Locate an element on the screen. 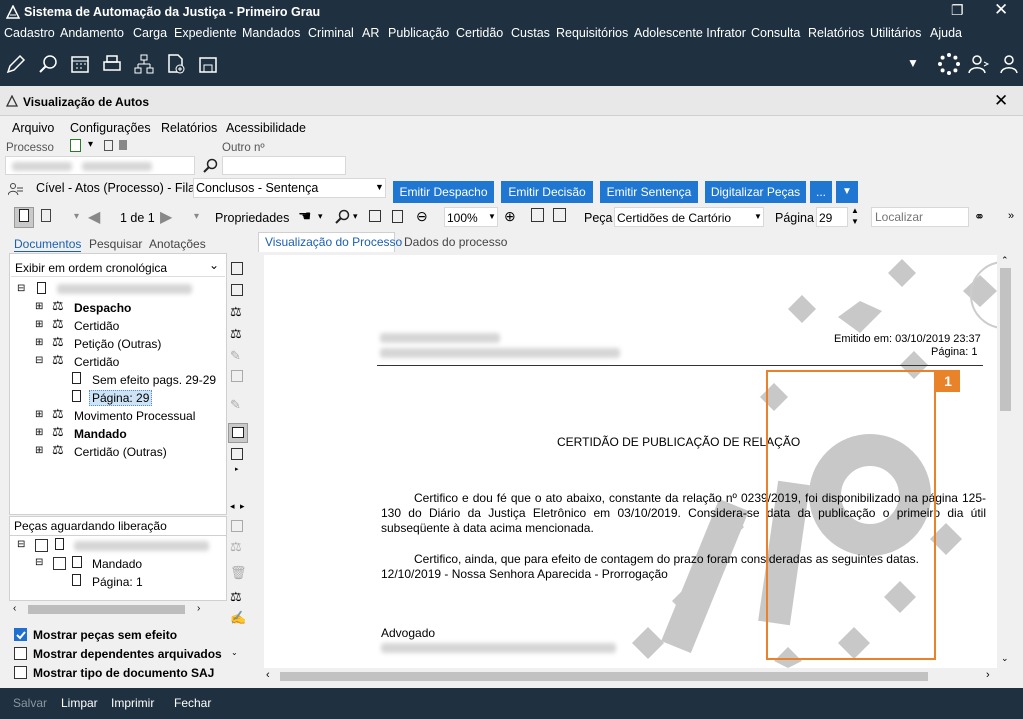 Image resolution: width=1023 pixels, height=719 pixels. edit-icon is located at coordinates (16, 64).